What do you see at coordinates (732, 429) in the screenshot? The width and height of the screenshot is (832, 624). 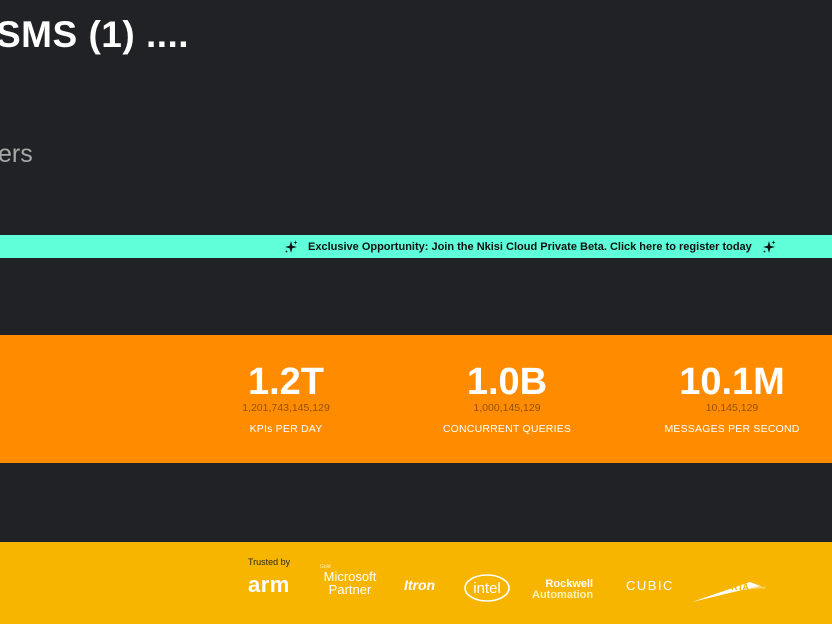 I see `stat-label: MESSAGES PER SECOND` at bounding box center [732, 429].